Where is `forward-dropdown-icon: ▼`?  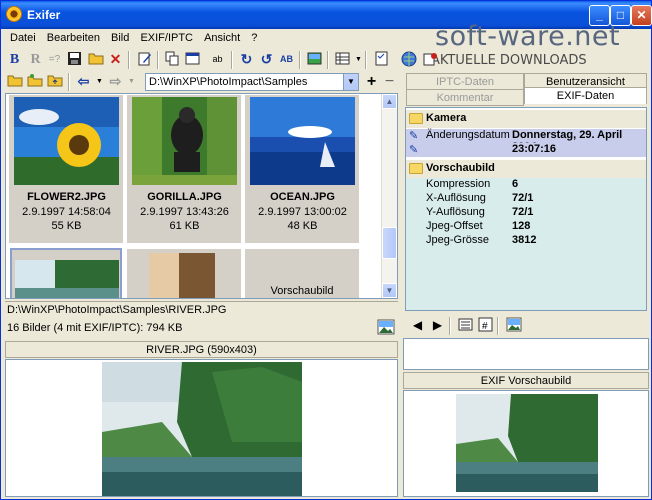
forward-dropdown-icon: ▼ is located at coordinates (131, 81).